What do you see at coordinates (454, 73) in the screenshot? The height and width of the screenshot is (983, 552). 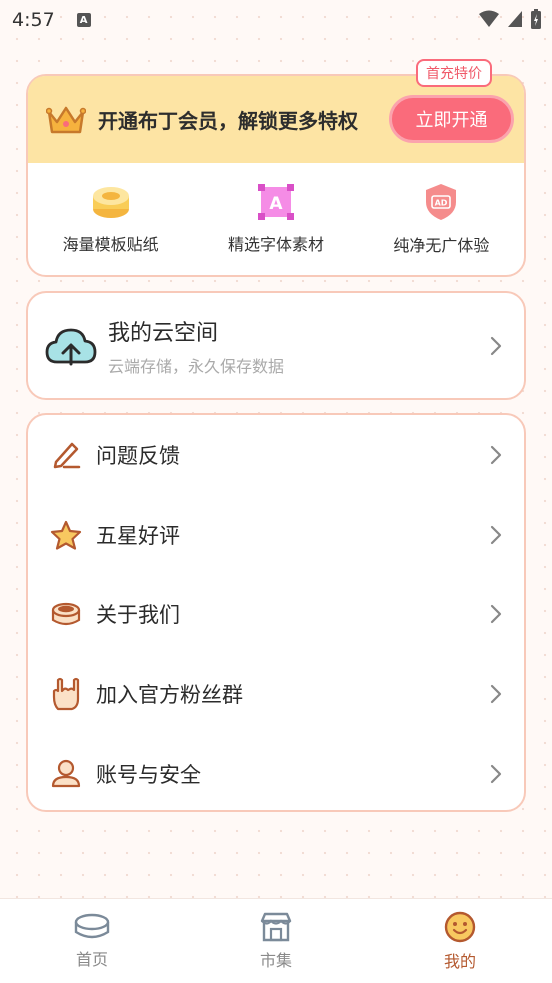 I see `first-charge-badge: 首充特价` at bounding box center [454, 73].